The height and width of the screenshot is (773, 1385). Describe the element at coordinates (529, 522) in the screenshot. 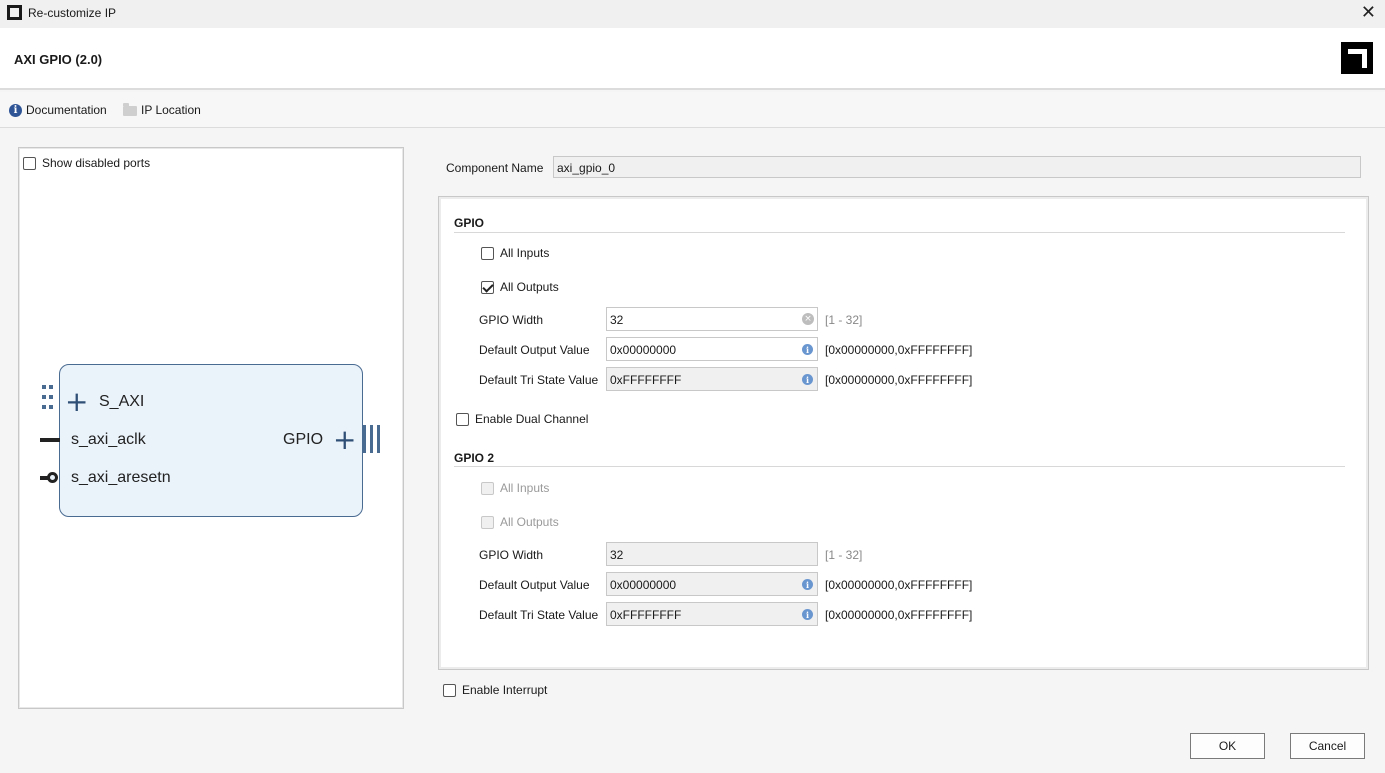

I see `gpio2-all-outputs-label: All Outputs` at that location.